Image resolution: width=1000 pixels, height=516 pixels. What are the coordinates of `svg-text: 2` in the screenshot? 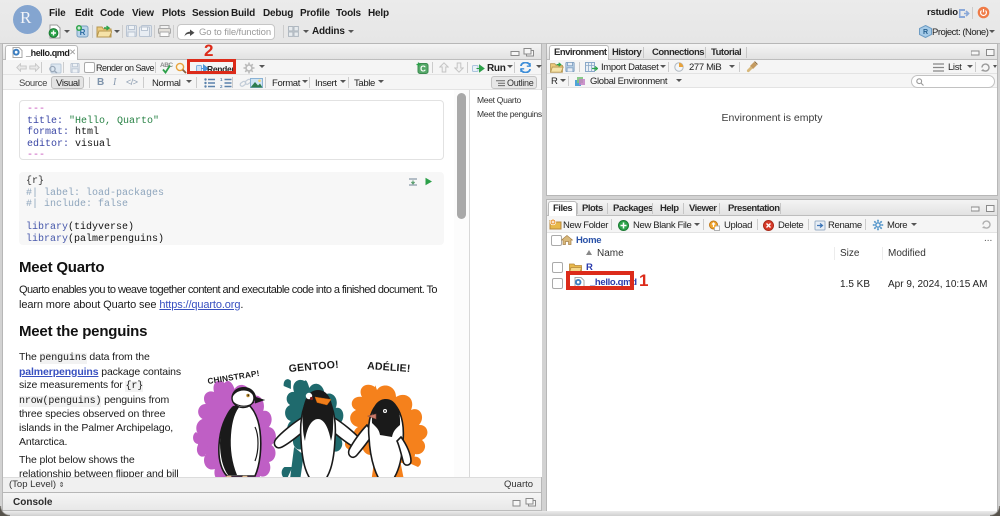 It's located at (221, 86).